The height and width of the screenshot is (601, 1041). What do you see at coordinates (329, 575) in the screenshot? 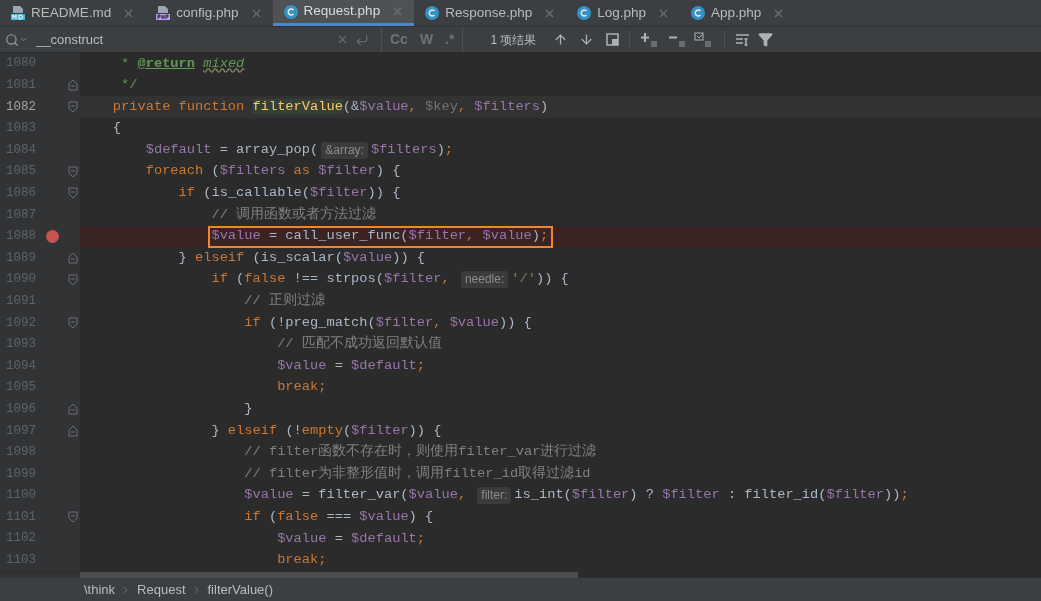
I see `horizontal-scrollbar` at bounding box center [329, 575].